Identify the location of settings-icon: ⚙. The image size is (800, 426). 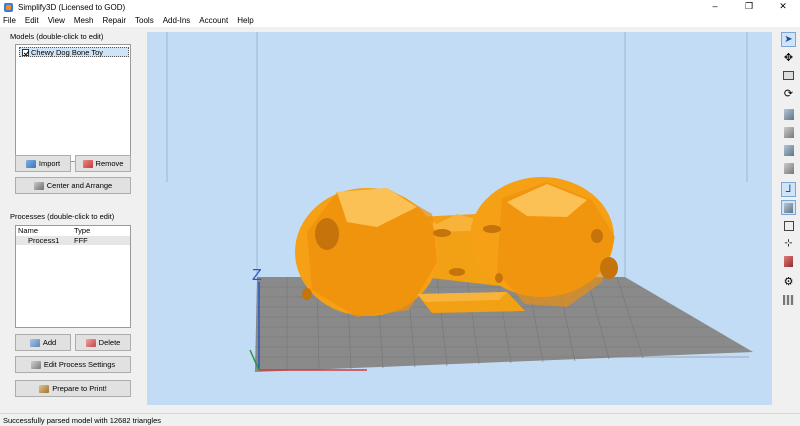
(788, 282).